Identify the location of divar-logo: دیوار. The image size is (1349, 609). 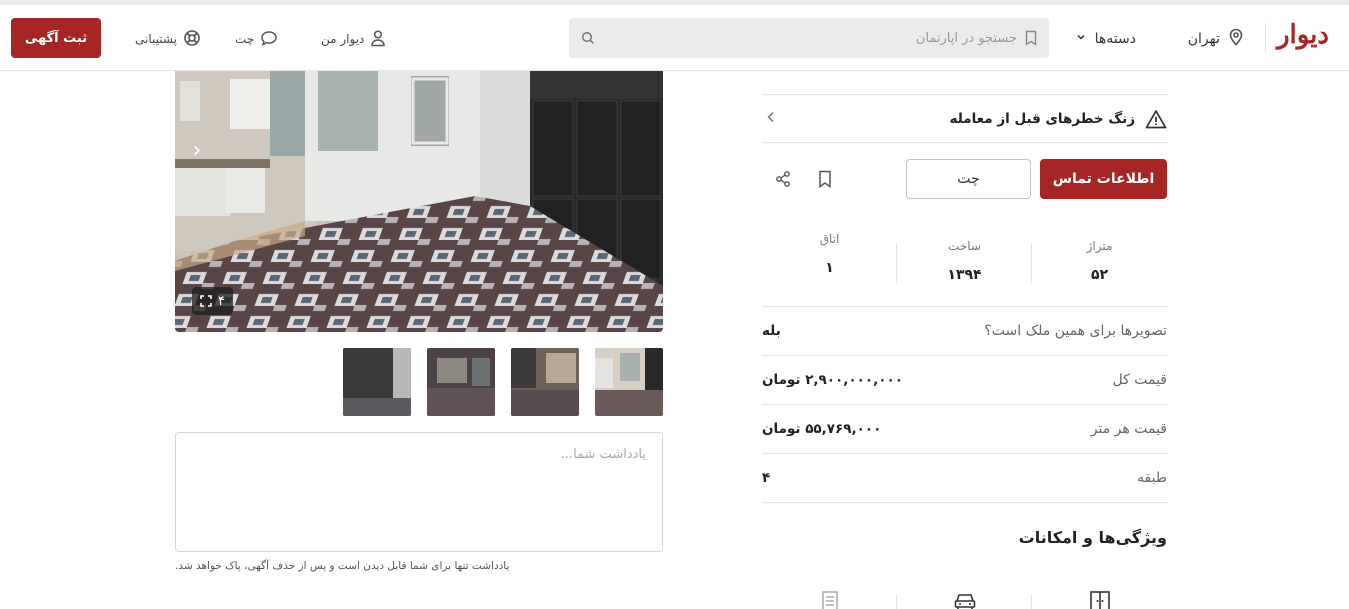
(1303, 35).